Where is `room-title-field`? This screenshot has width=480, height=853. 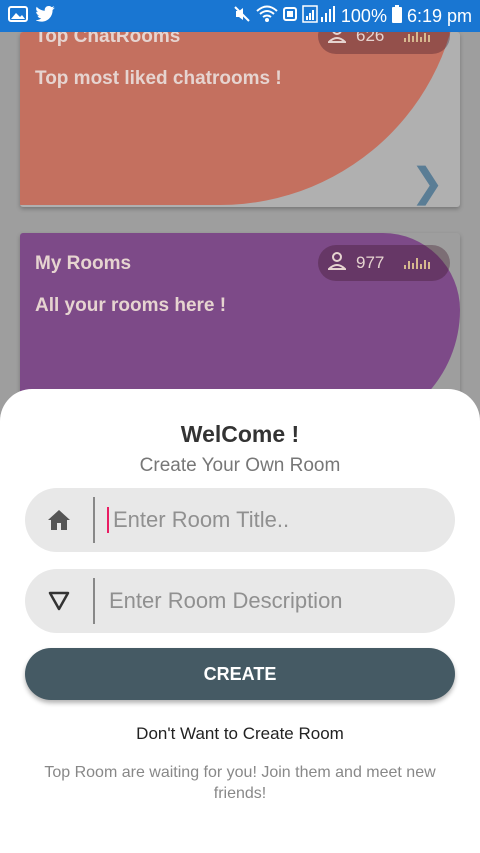
room-title-field is located at coordinates (240, 520).